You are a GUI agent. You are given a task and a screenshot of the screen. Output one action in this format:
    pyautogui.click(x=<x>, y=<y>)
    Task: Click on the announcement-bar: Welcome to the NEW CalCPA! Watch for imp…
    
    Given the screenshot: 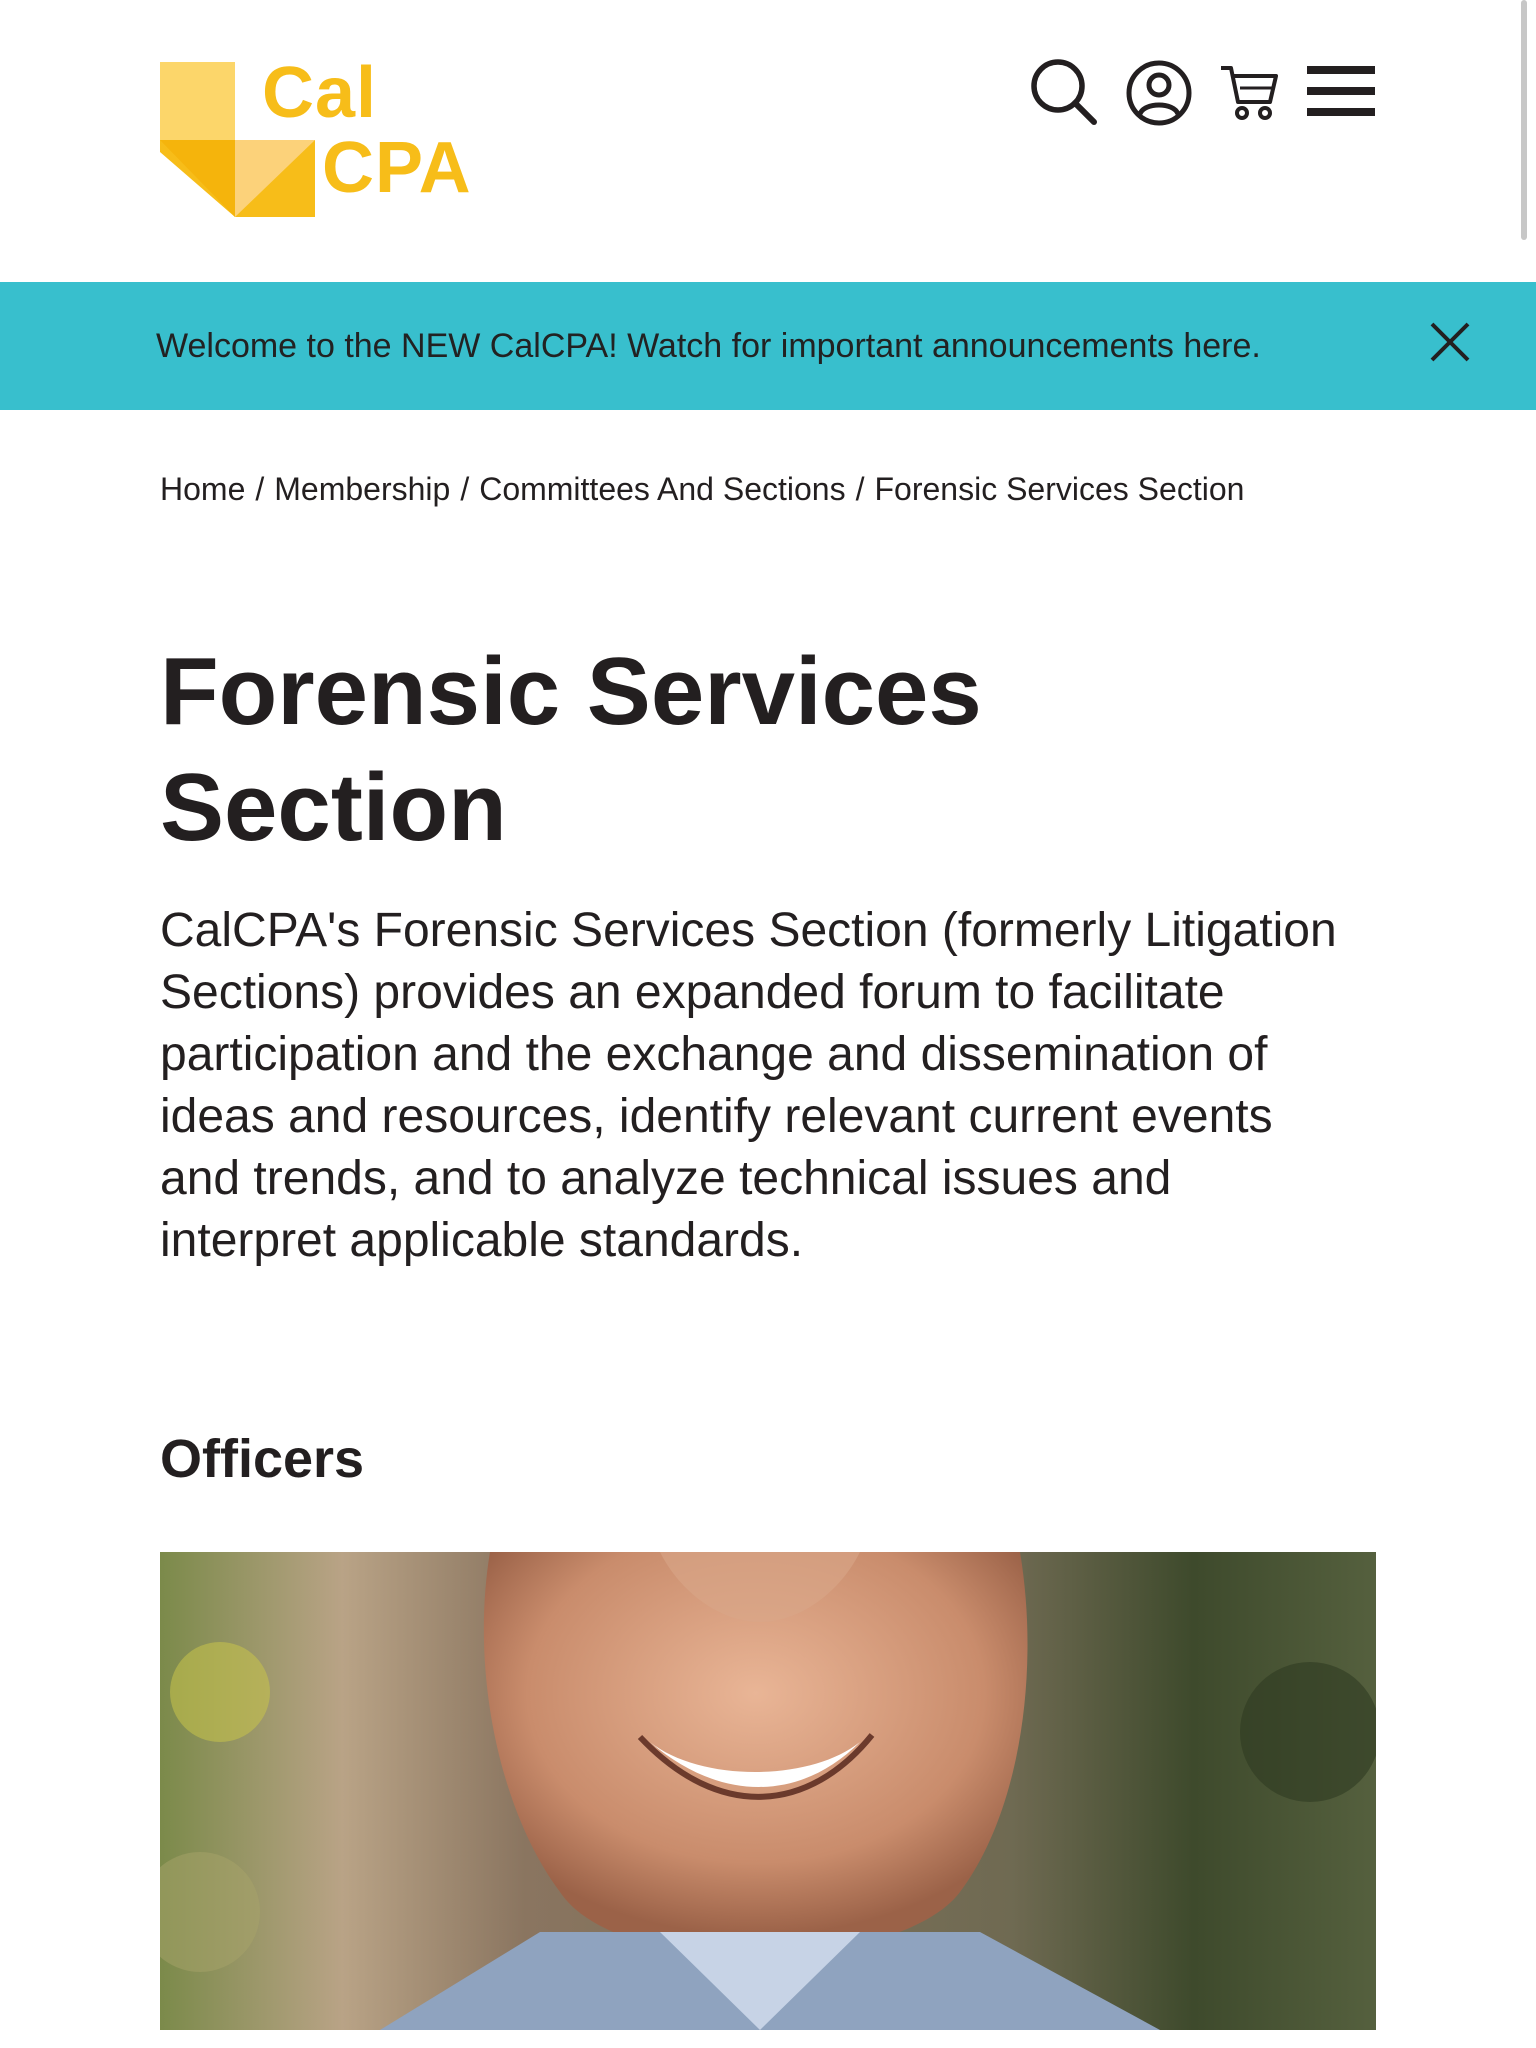 What is the action you would take?
    pyautogui.click(x=768, y=346)
    